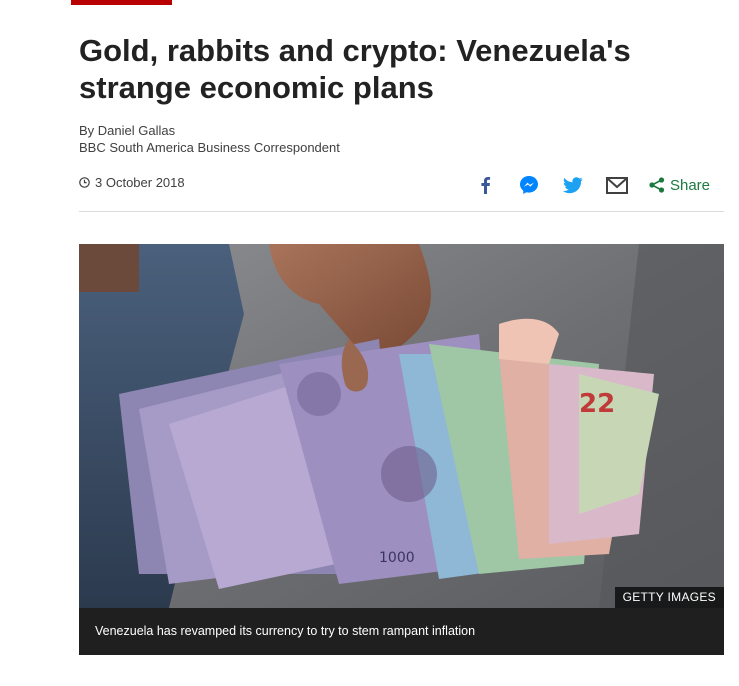  What do you see at coordinates (689, 185) in the screenshot?
I see `share-label: Share` at bounding box center [689, 185].